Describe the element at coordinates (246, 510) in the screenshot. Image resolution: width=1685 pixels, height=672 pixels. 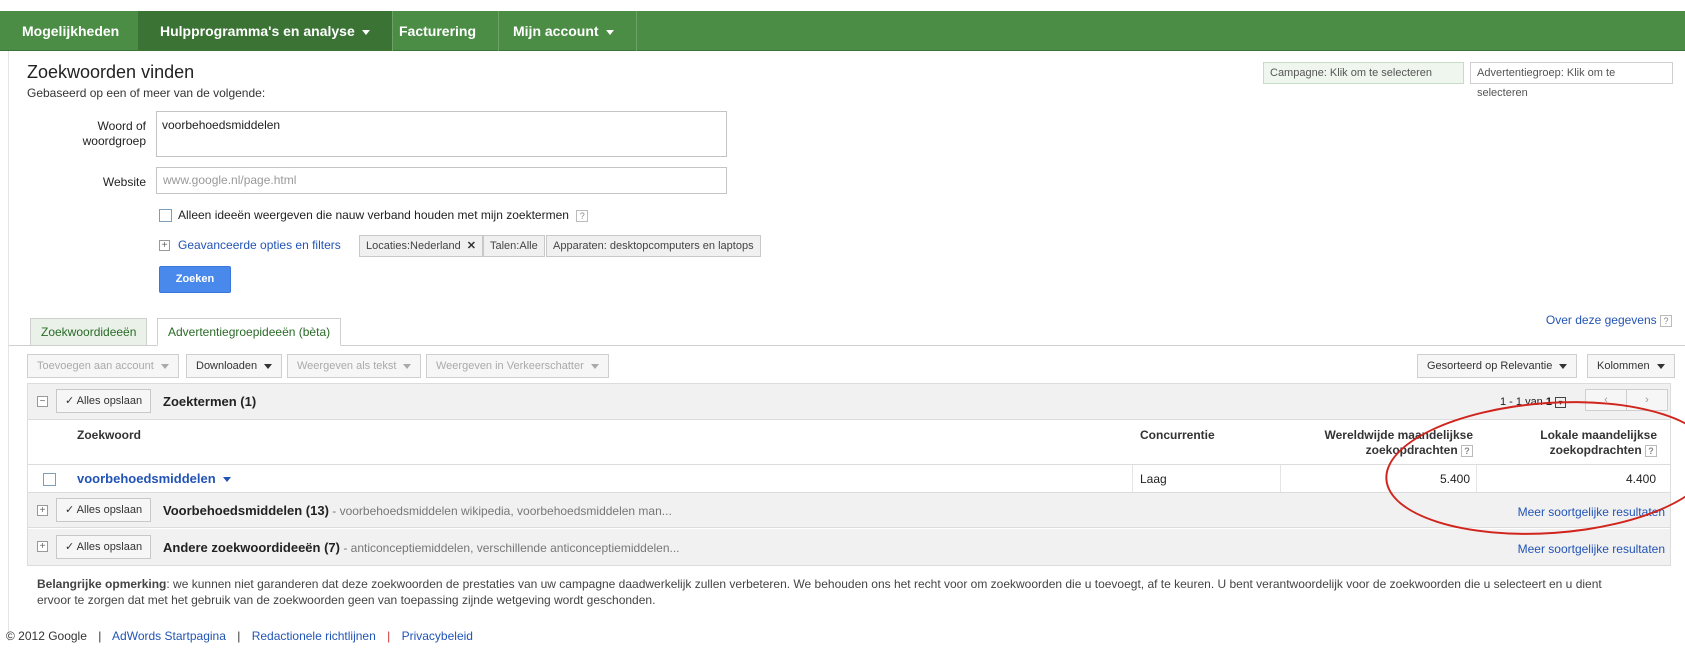
I see `group-name: Voorbehoedsmiddelen (13)` at that location.